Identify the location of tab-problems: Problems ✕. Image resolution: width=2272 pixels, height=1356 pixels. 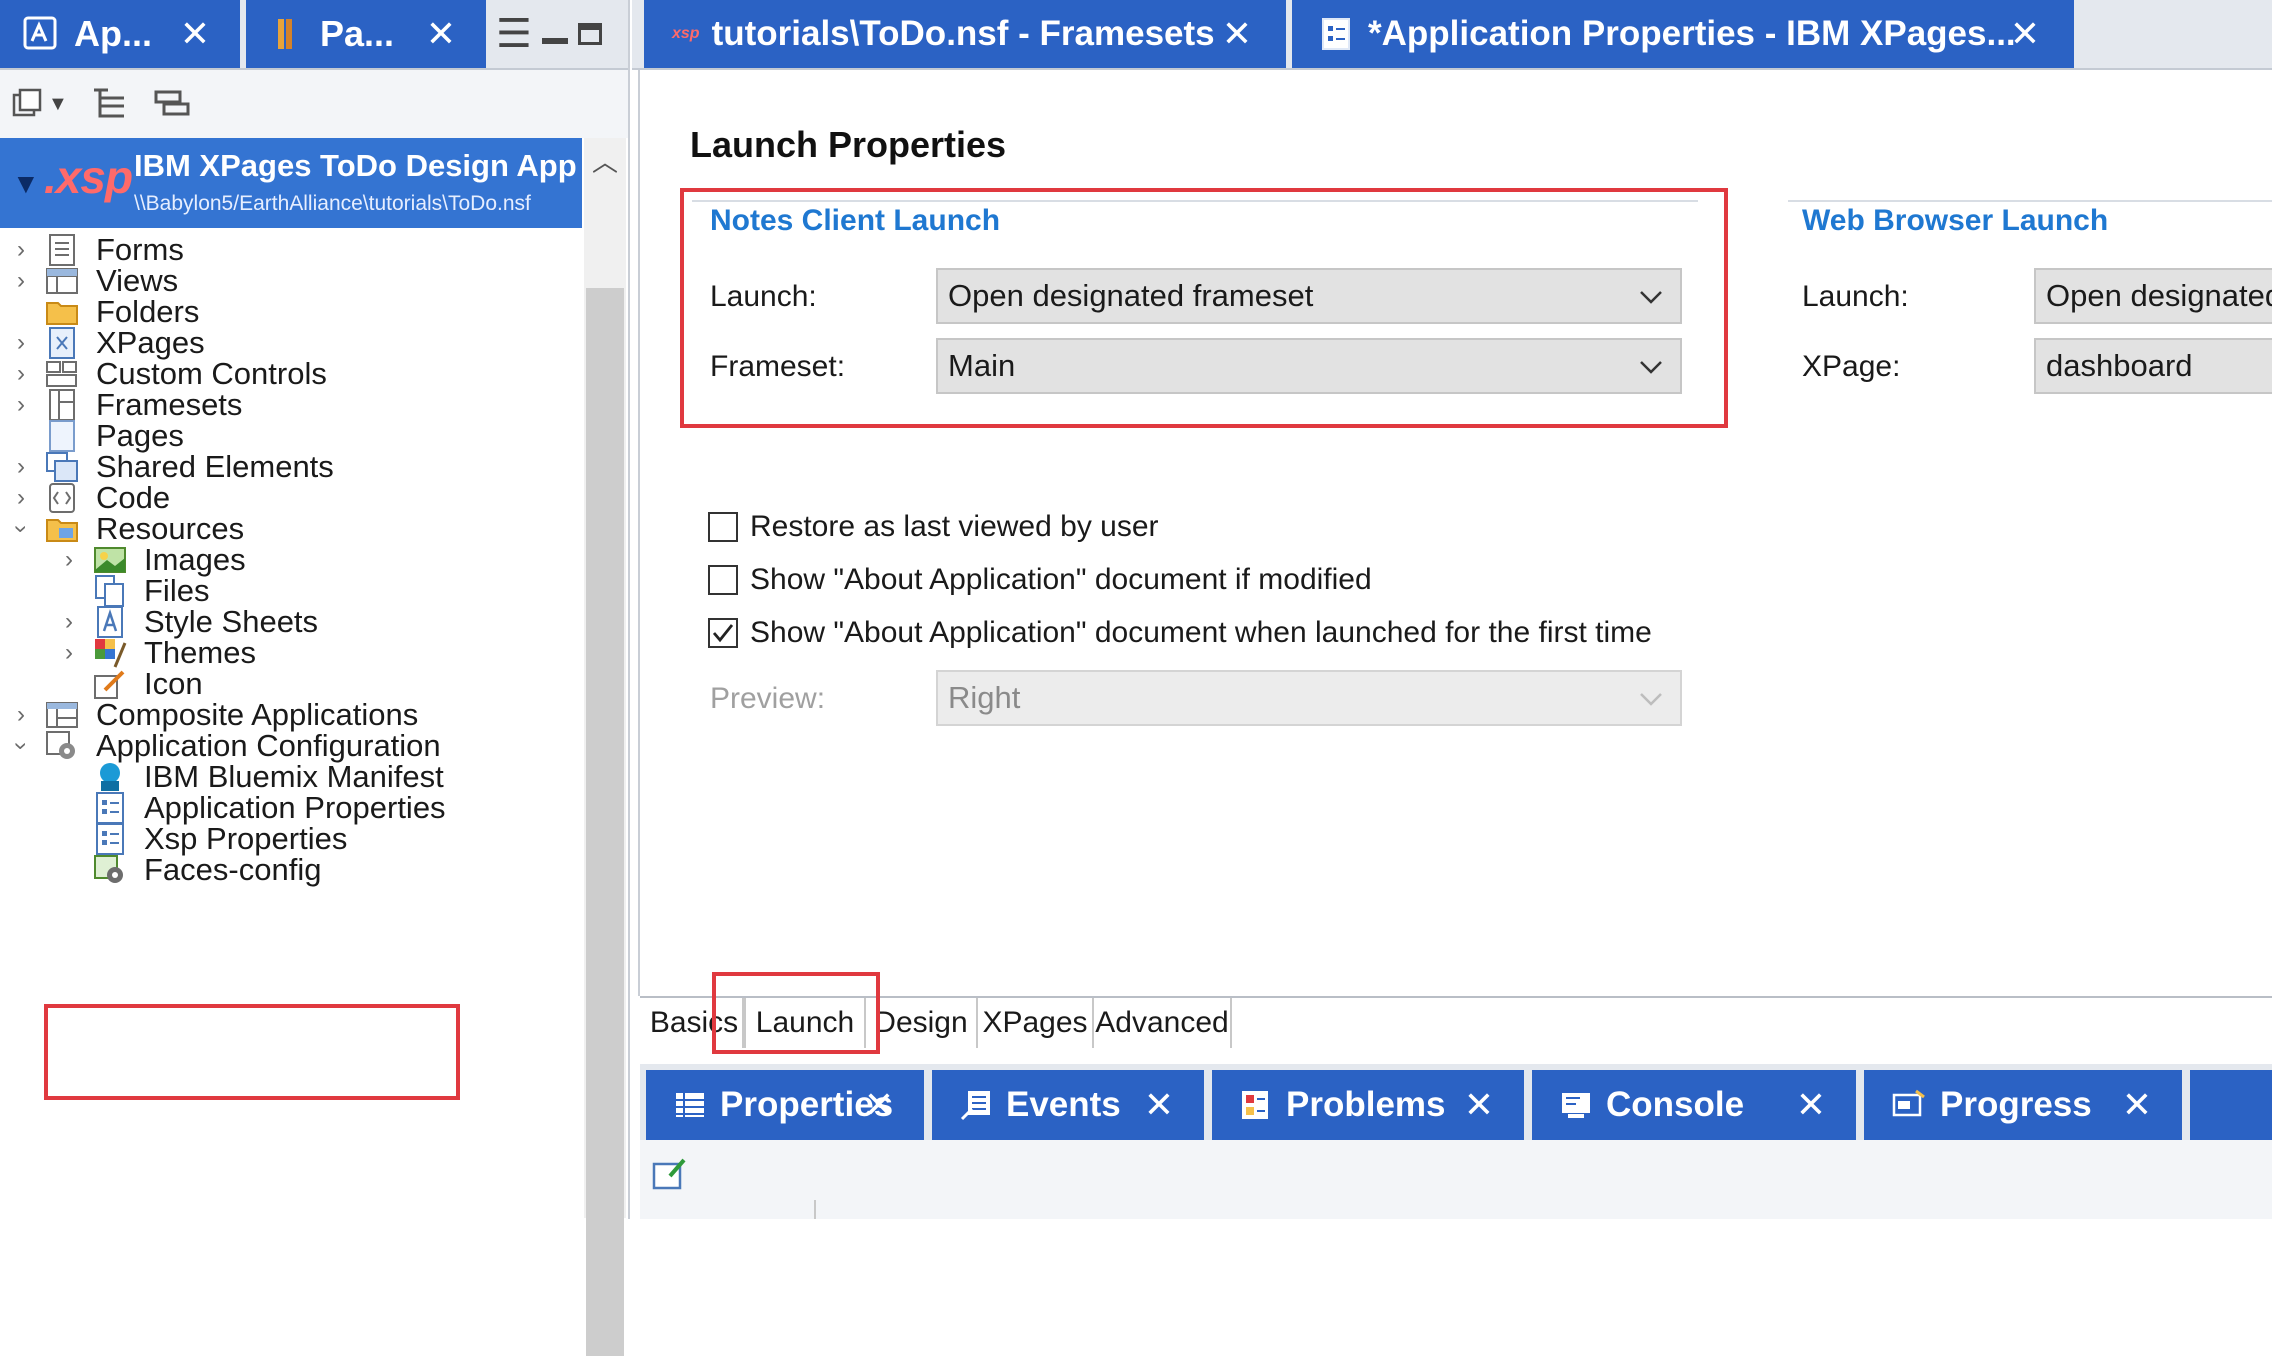
(1368, 1105).